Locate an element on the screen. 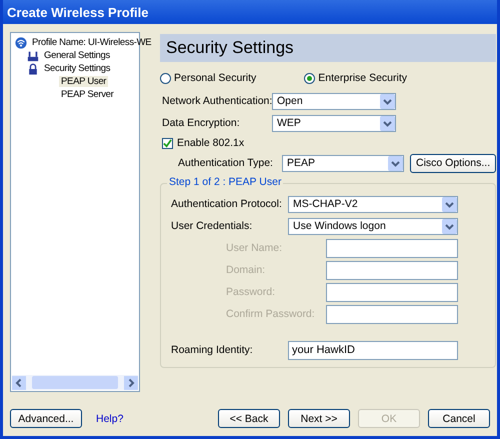  scroll-left-icon is located at coordinates (19, 383).